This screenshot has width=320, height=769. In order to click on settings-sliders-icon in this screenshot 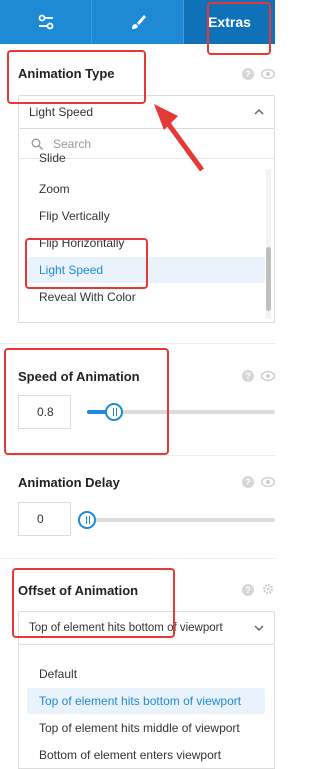, I will do `click(45, 22)`.